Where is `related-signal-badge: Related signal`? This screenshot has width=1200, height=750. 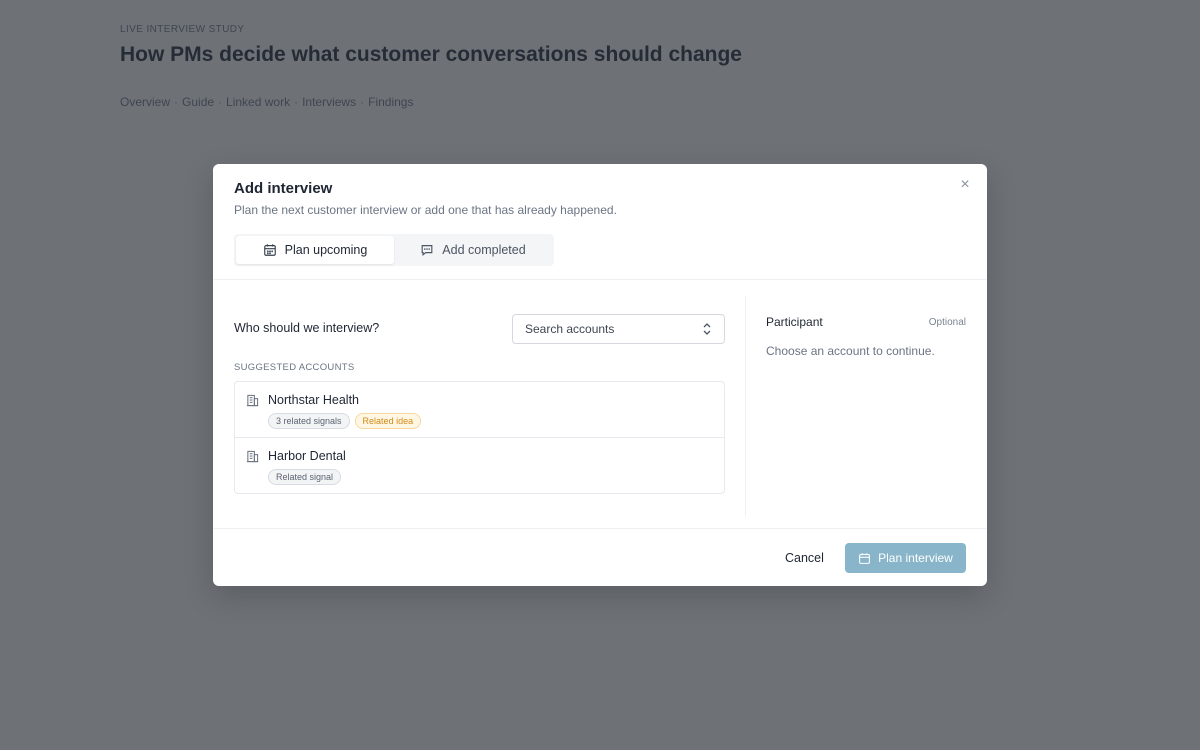 related-signal-badge: Related signal is located at coordinates (305, 477).